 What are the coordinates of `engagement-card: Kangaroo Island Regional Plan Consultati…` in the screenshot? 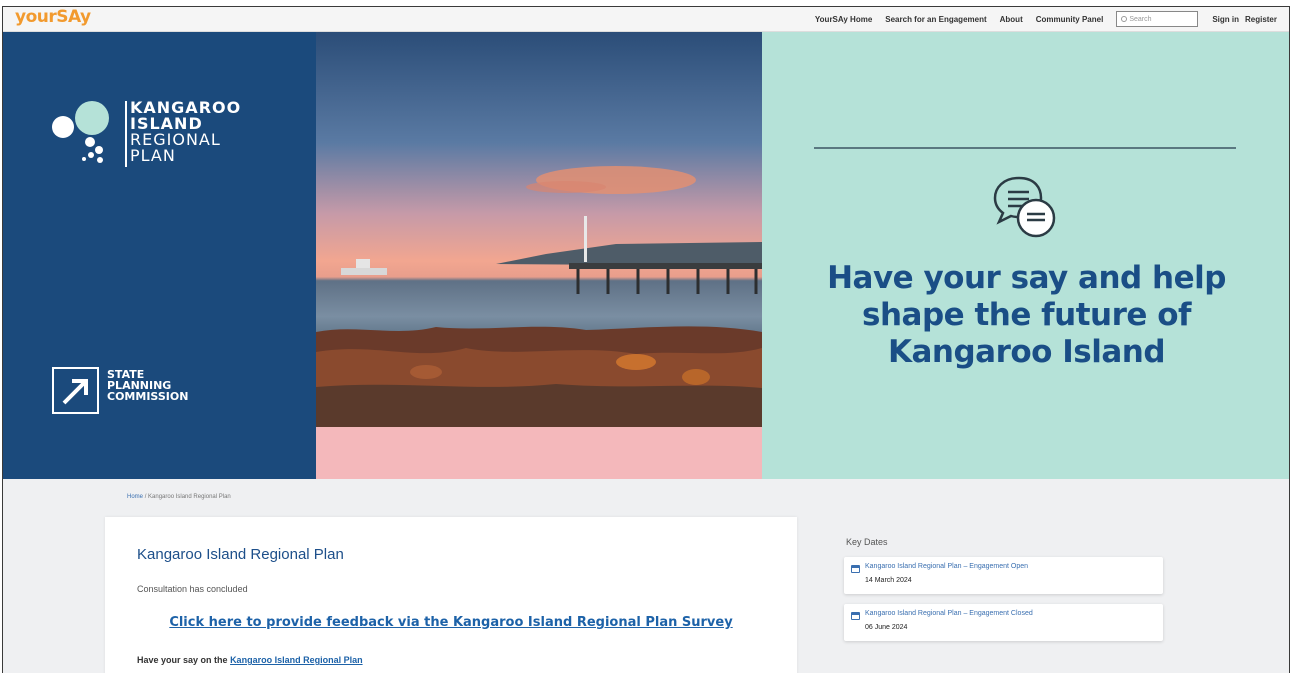 It's located at (451, 595).